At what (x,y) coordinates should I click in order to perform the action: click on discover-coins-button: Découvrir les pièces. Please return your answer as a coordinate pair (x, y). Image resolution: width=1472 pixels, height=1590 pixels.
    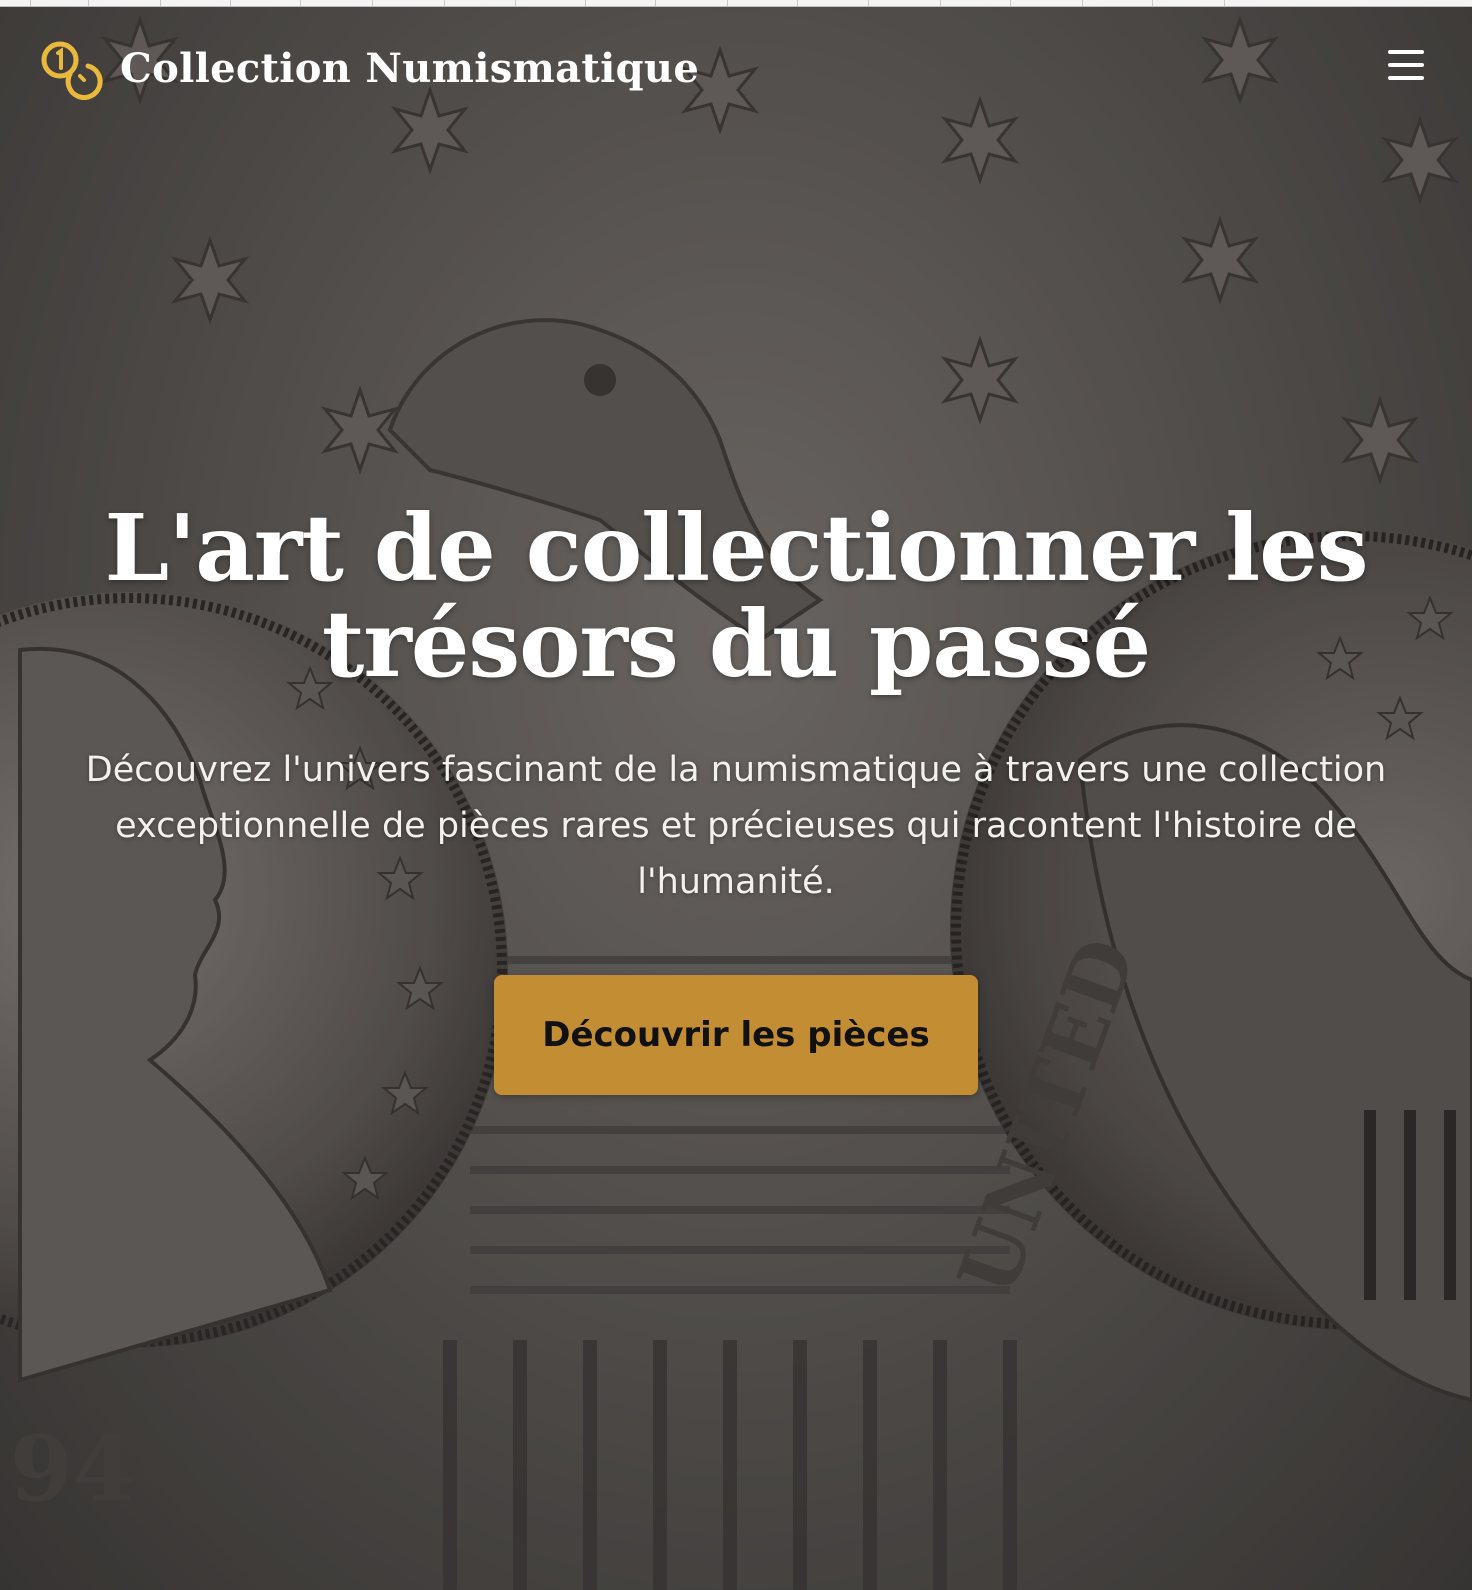
    Looking at the image, I should click on (736, 1035).